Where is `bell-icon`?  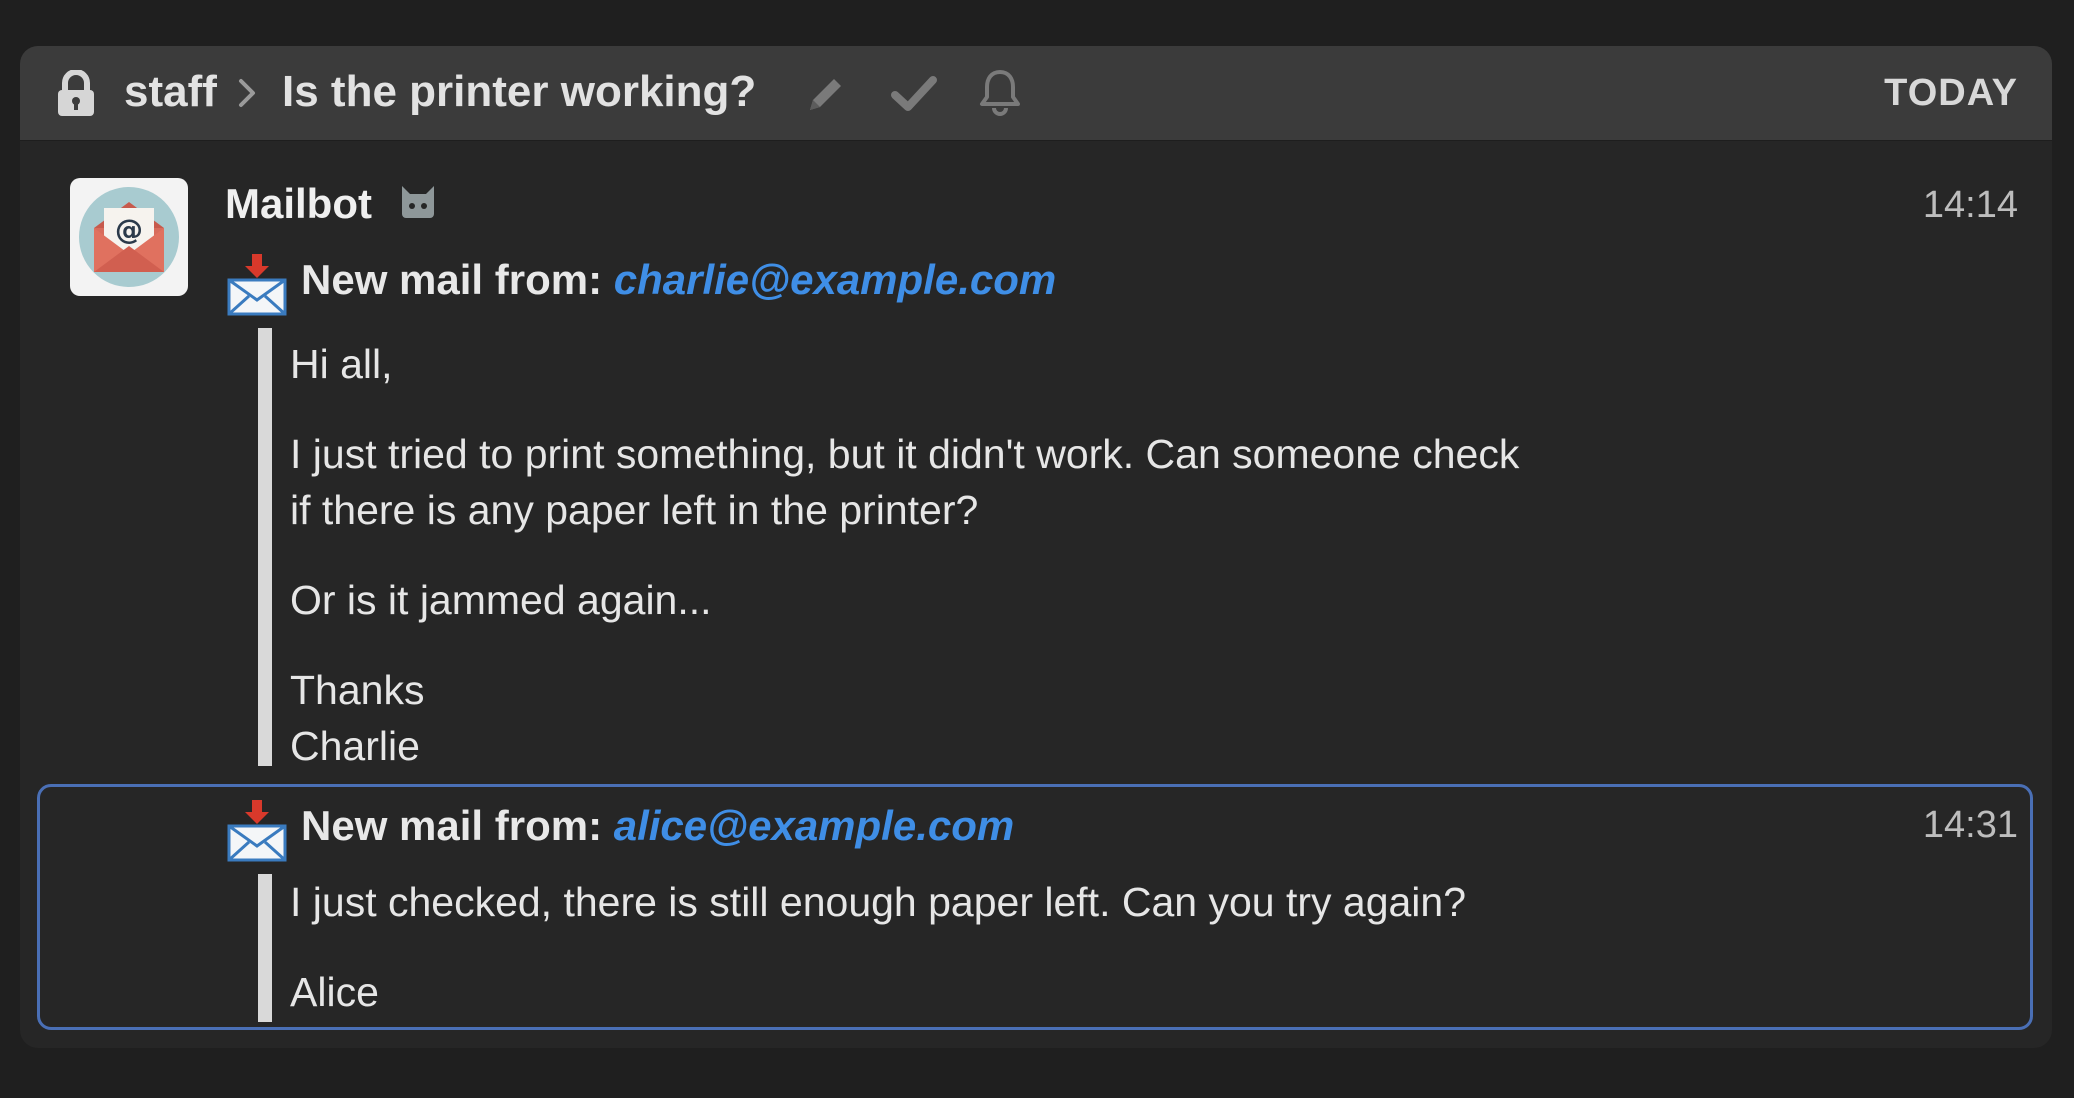 bell-icon is located at coordinates (1000, 92).